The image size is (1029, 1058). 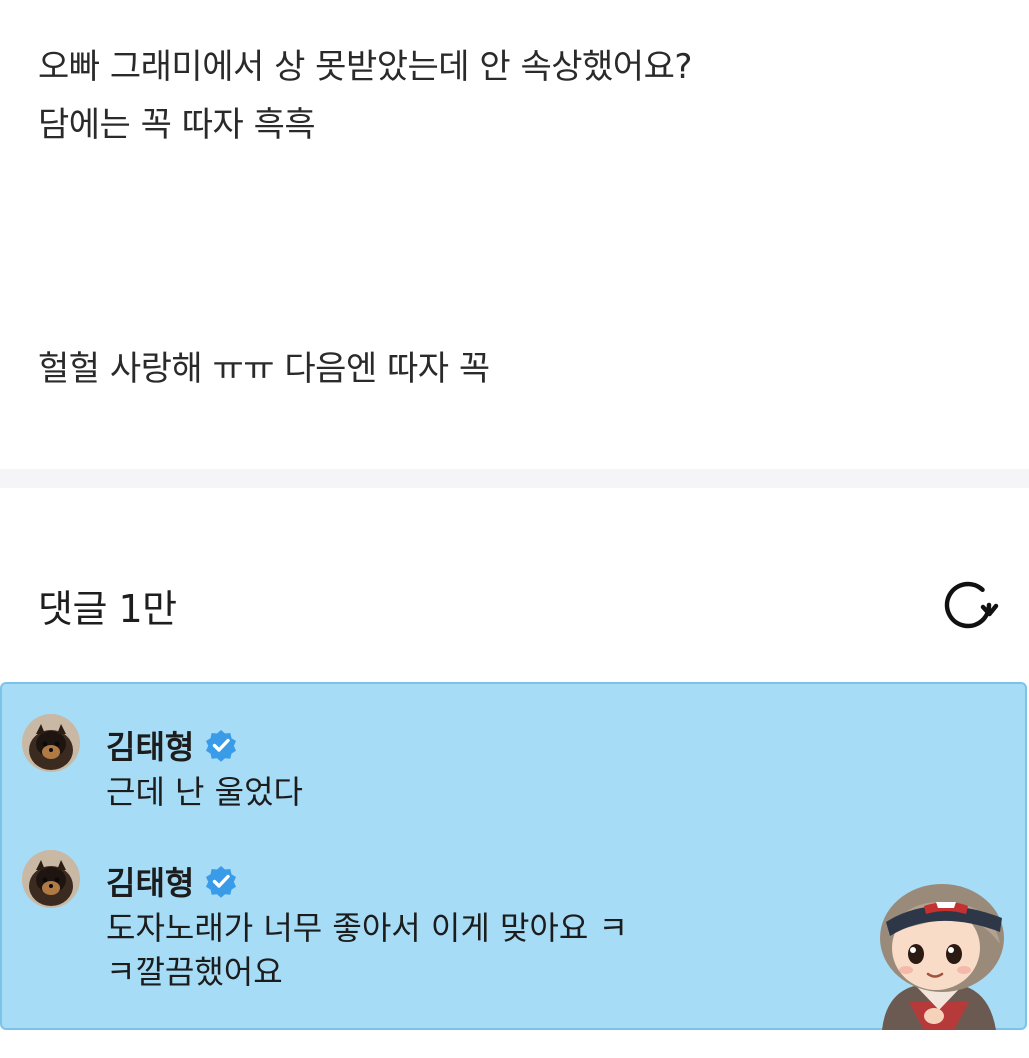 What do you see at coordinates (365, 67) in the screenshot?
I see `post-question-line: 오빠 그래미에서 상 못받았는데 안 속상했어요?` at bounding box center [365, 67].